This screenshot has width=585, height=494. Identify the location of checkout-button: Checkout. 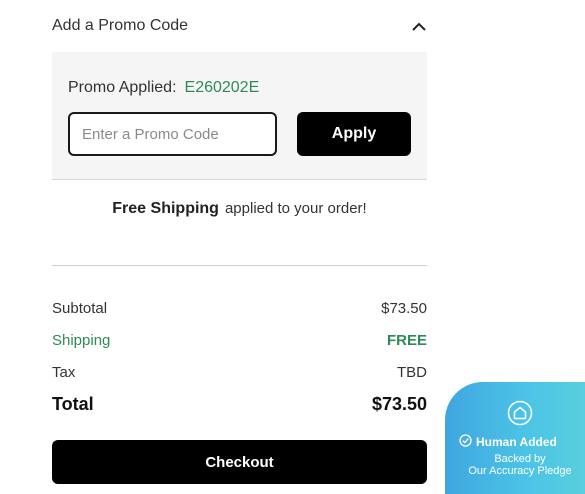
(239, 462).